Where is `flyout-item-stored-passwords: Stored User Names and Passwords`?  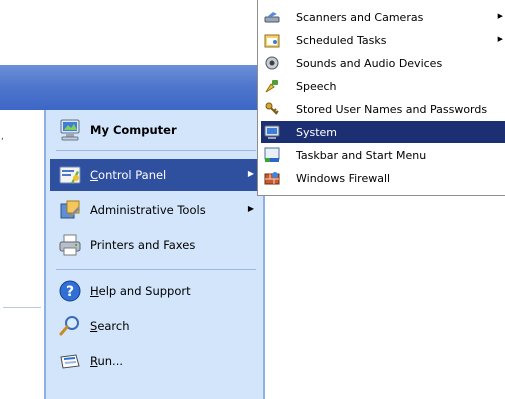 flyout-item-stored-passwords: Stored User Names and Passwords is located at coordinates (383, 109).